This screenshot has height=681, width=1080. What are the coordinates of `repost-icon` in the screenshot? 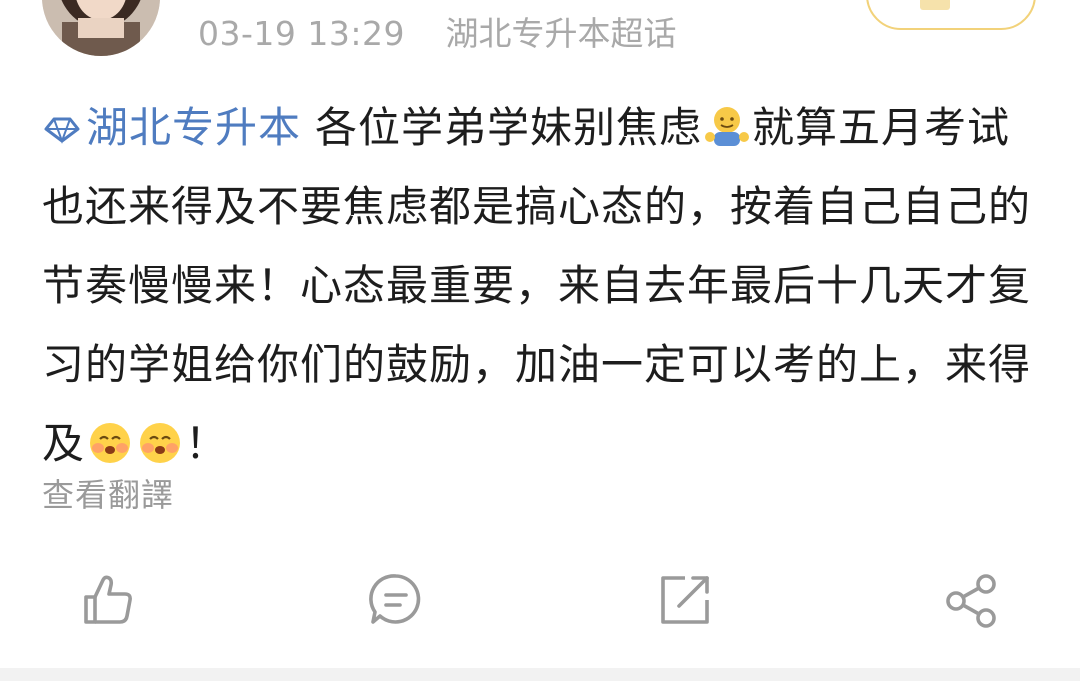 It's located at (685, 600).